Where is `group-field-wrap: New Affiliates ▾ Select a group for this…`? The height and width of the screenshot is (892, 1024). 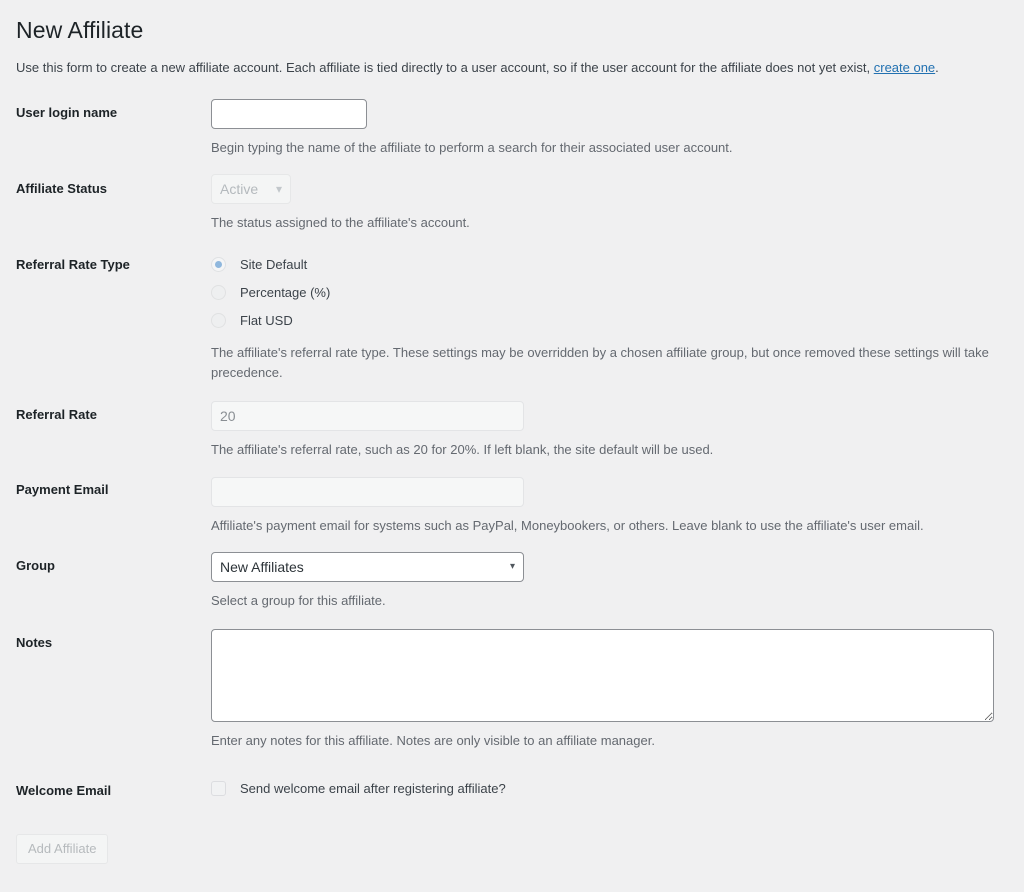 group-field-wrap: New Affiliates ▾ Select a group for this… is located at coordinates (367, 581).